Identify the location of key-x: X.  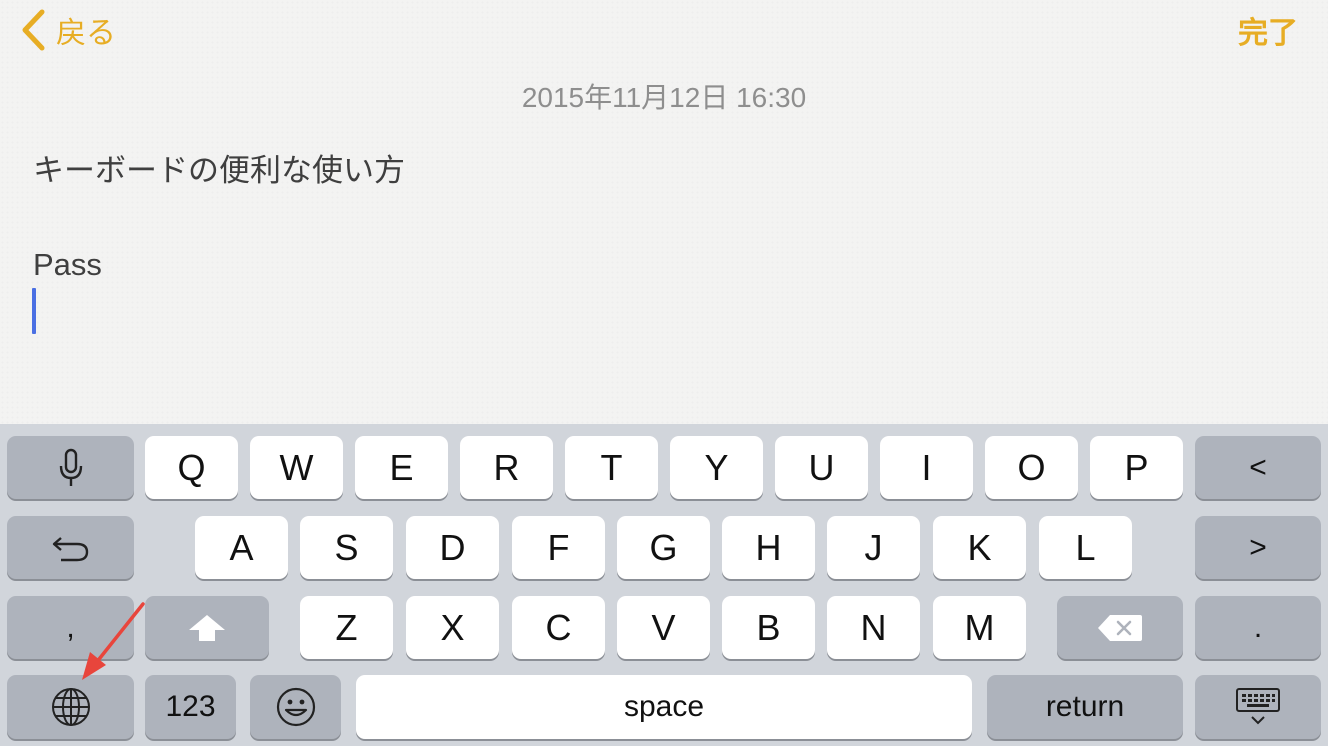
(452, 627).